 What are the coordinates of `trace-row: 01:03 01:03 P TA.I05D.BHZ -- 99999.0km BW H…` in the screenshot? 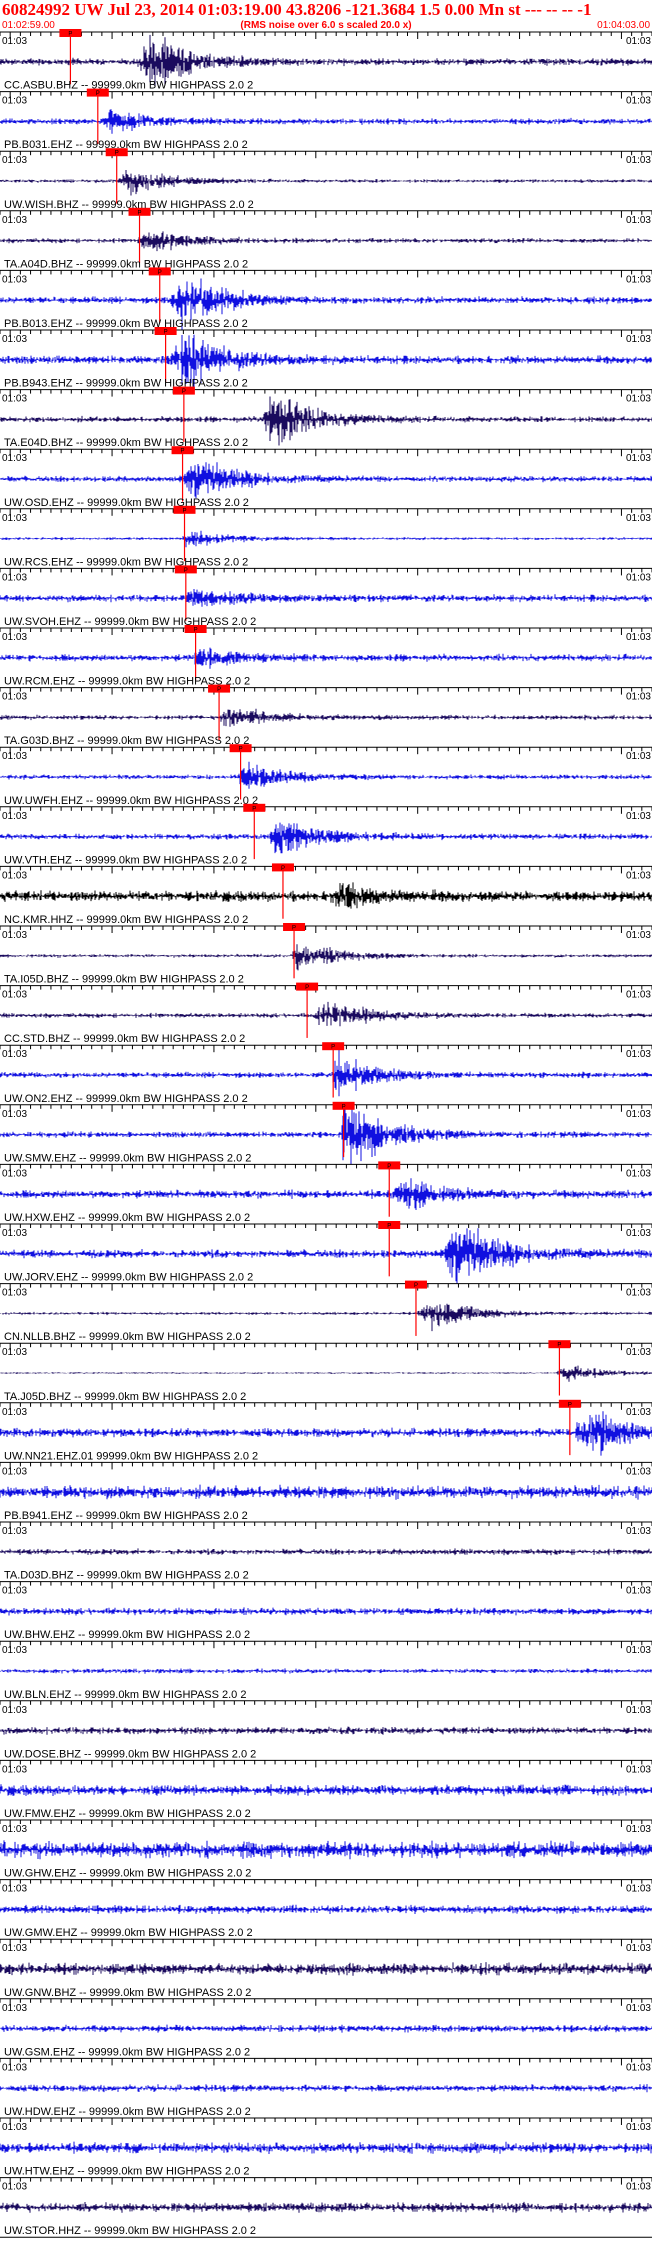 It's located at (326, 954).